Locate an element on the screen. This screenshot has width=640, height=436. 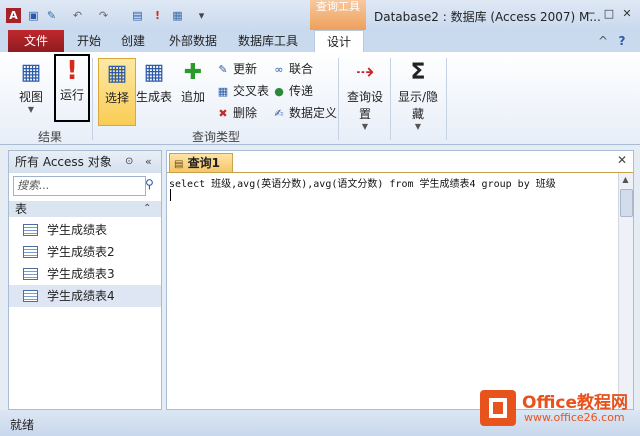
crosstab-button: ▦ 交叉表 is located at coordinates (242, 91).